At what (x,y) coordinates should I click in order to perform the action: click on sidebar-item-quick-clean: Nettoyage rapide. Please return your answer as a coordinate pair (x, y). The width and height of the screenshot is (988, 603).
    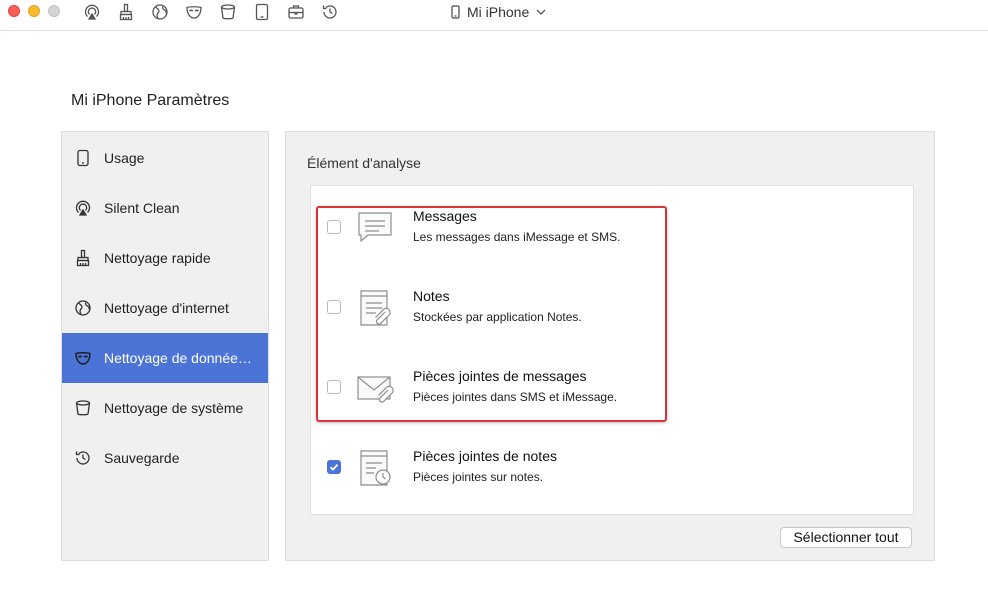
    Looking at the image, I should click on (165, 258).